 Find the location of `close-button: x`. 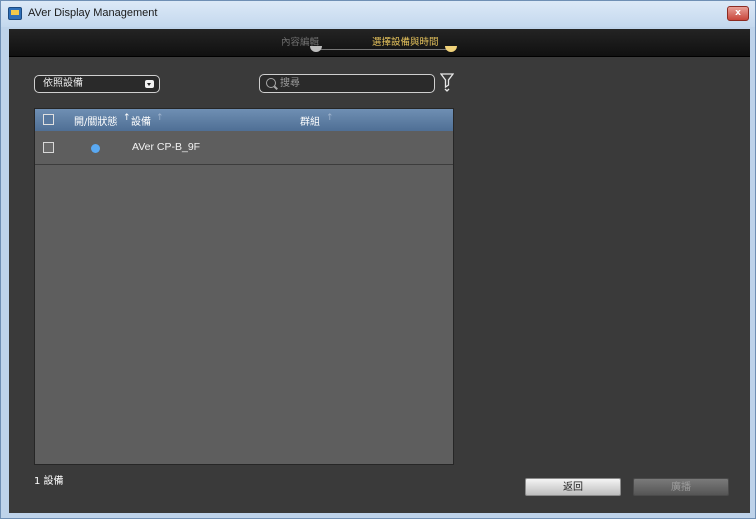

close-button: x is located at coordinates (738, 13).